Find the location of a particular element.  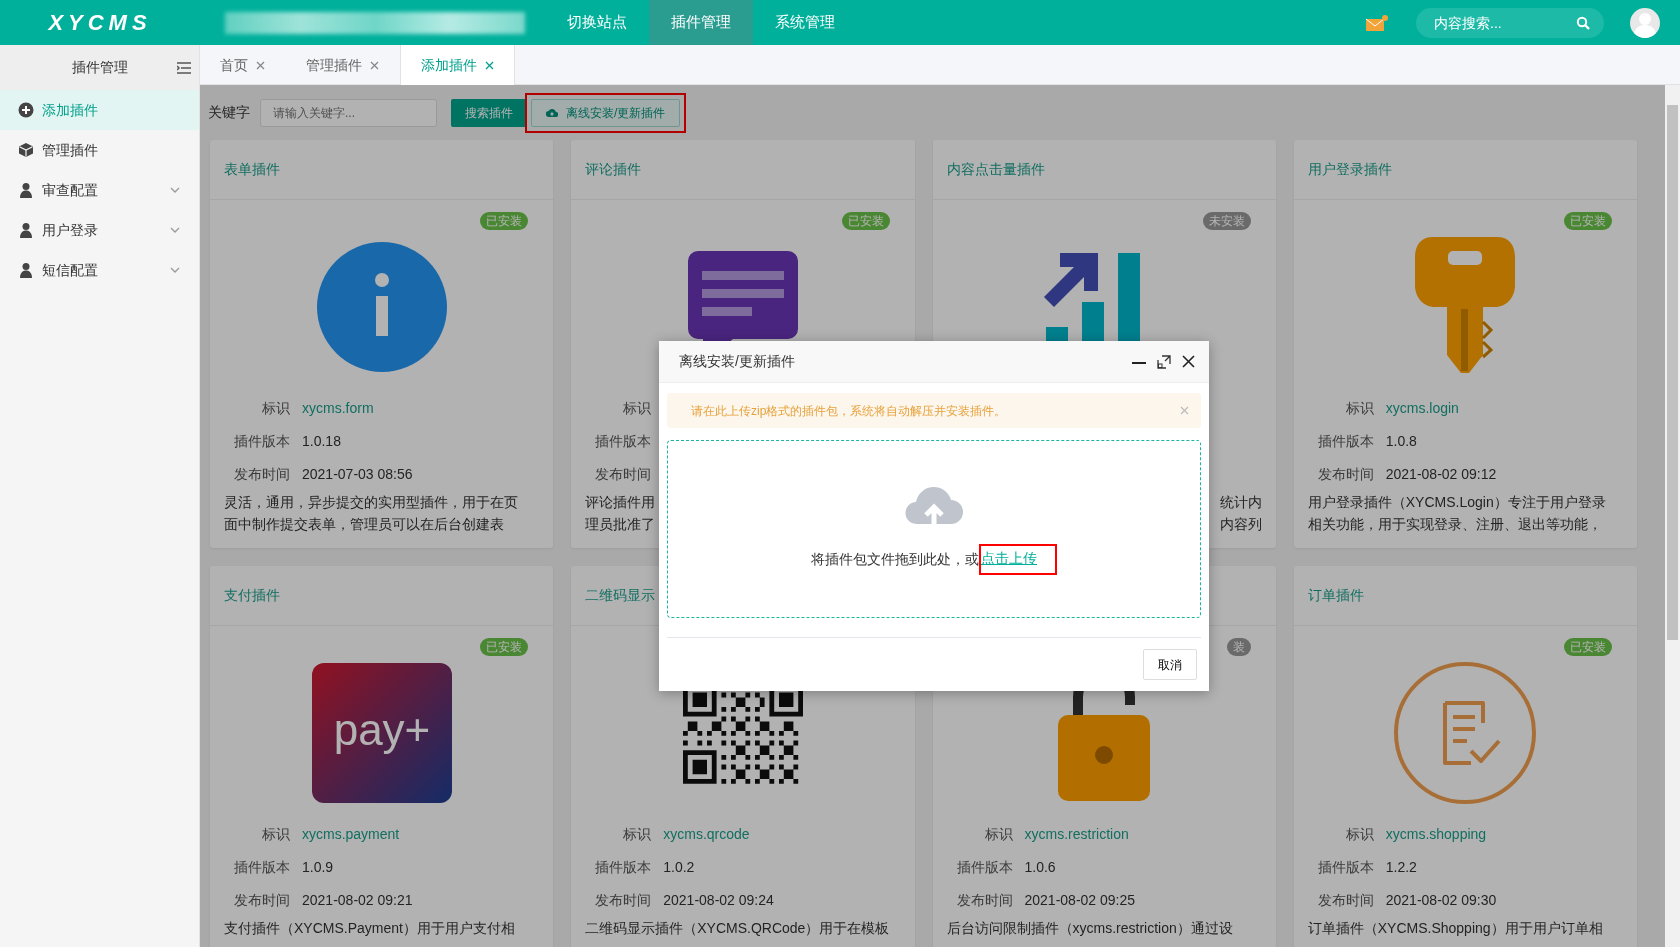

cancel-button: 取消 is located at coordinates (1170, 664).